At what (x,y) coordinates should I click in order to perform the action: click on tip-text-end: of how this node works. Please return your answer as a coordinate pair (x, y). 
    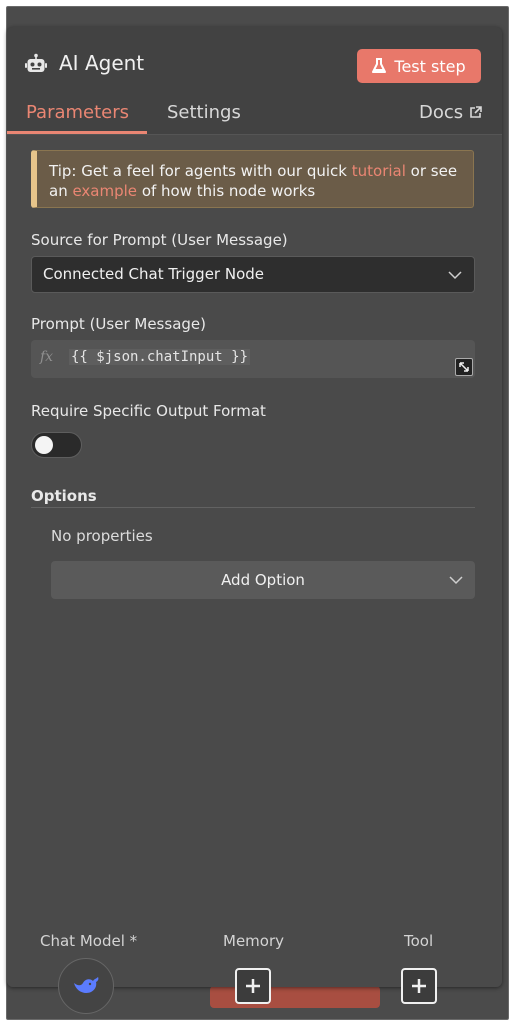
    Looking at the image, I should click on (226, 191).